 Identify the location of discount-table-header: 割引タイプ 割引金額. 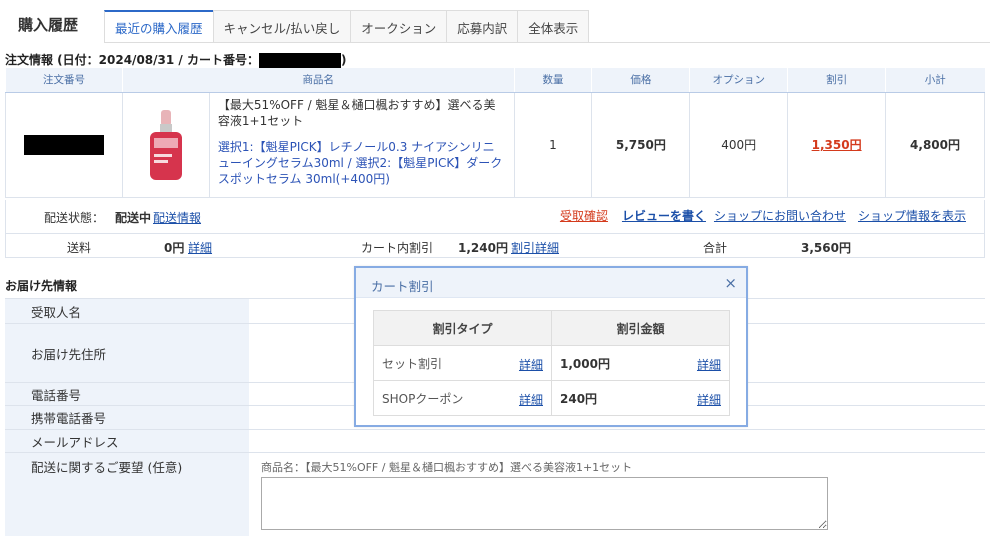
(551, 328).